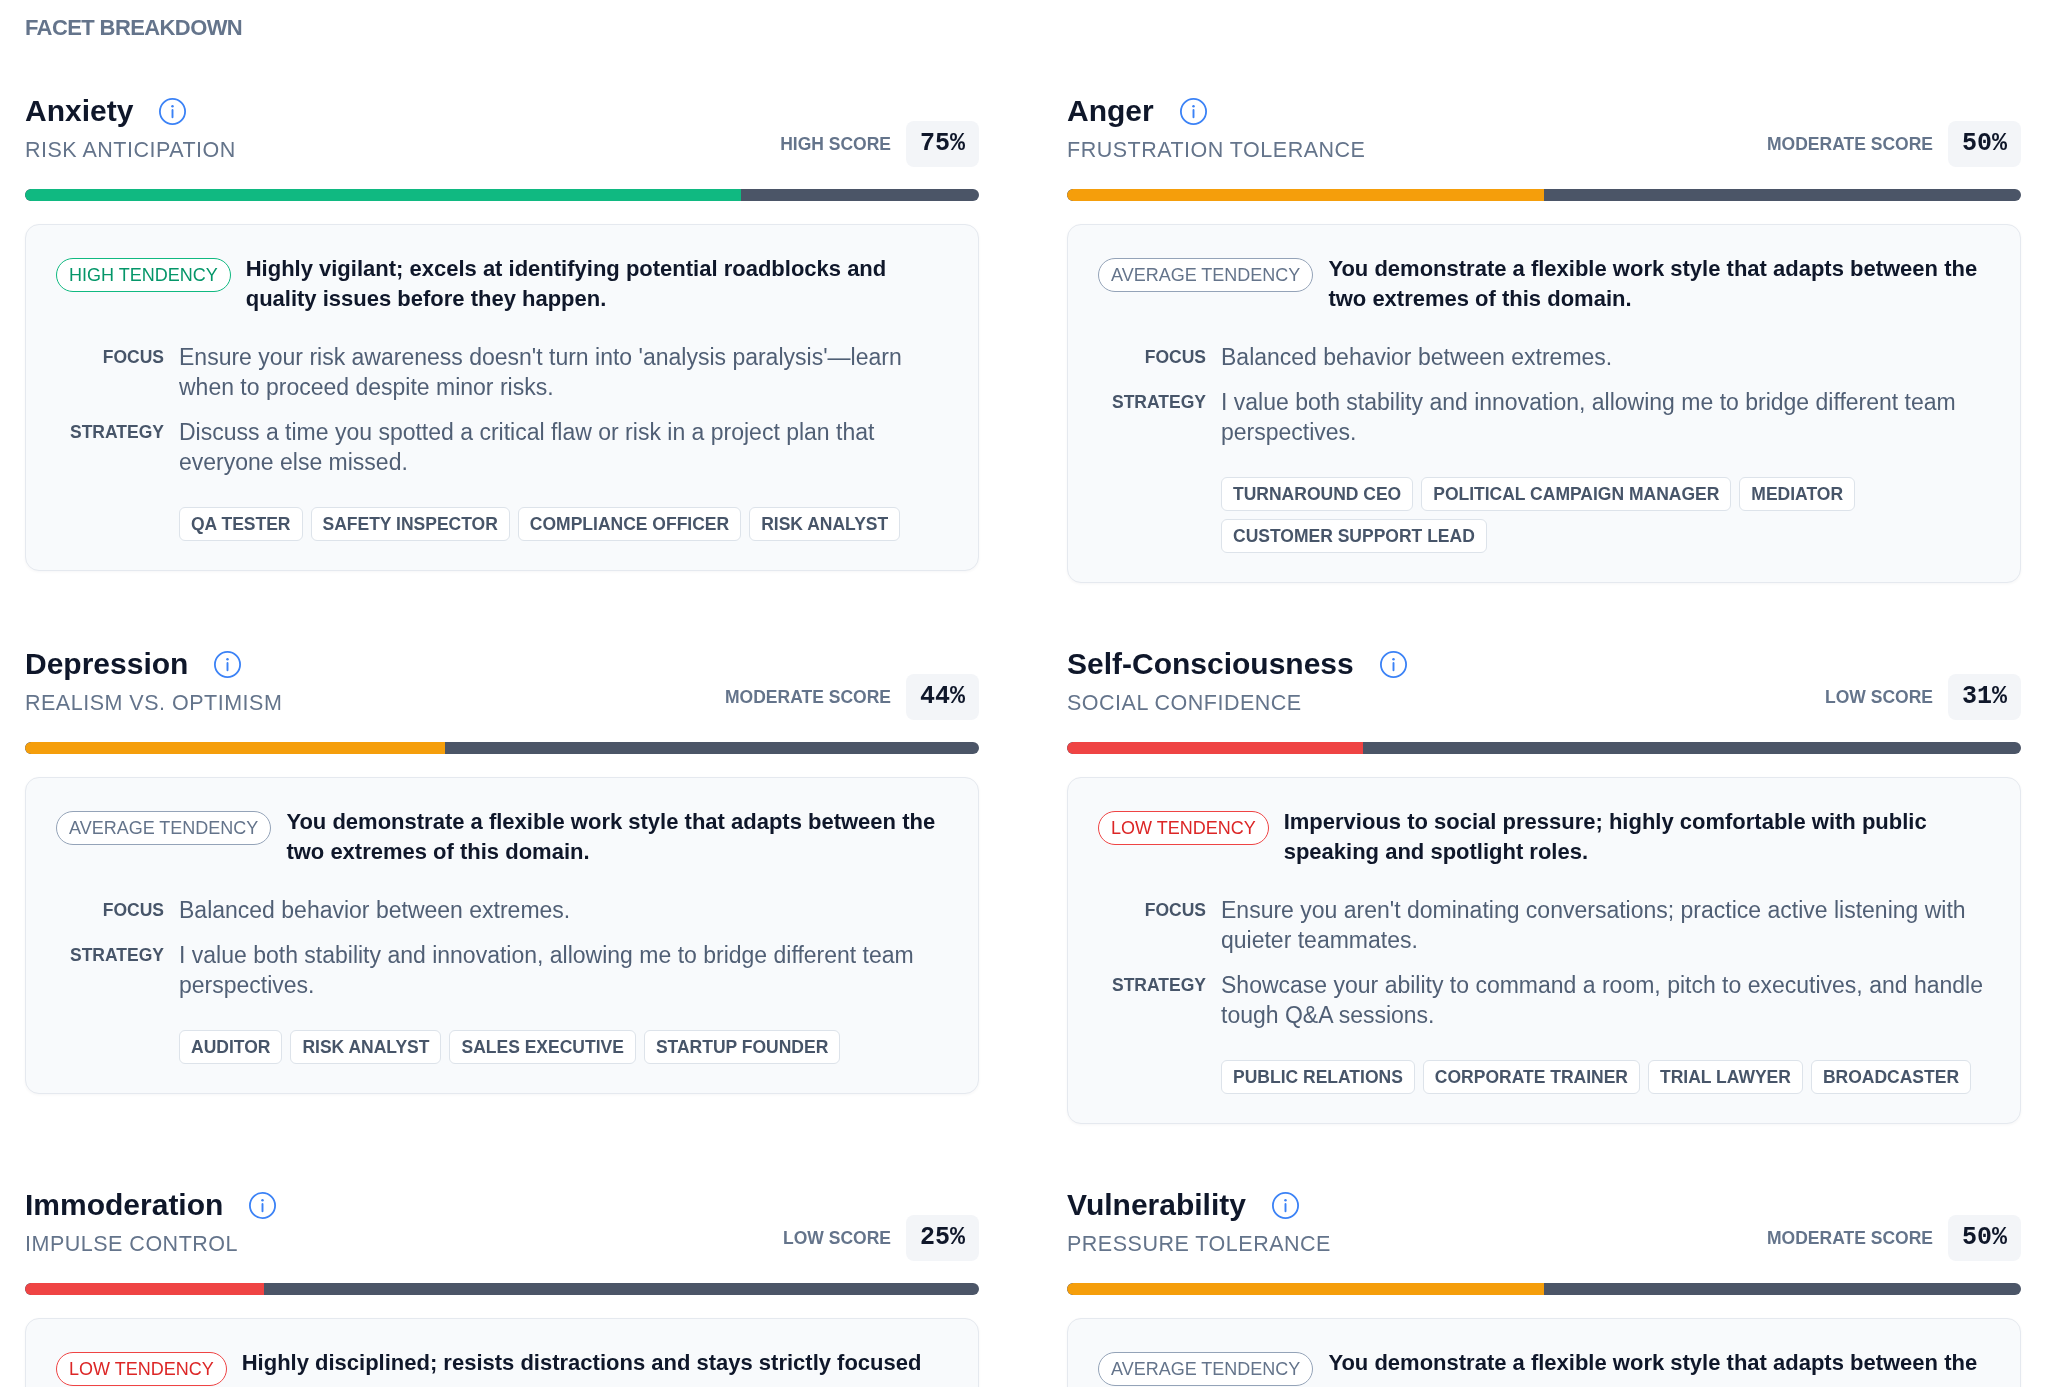 The width and height of the screenshot is (2048, 1387). I want to click on role-tag: AUDITOR, so click(231, 1047).